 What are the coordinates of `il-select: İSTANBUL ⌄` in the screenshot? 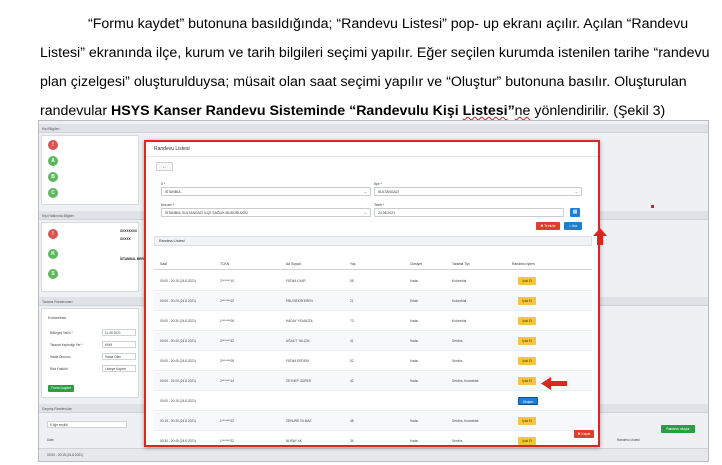 It's located at (266, 191).